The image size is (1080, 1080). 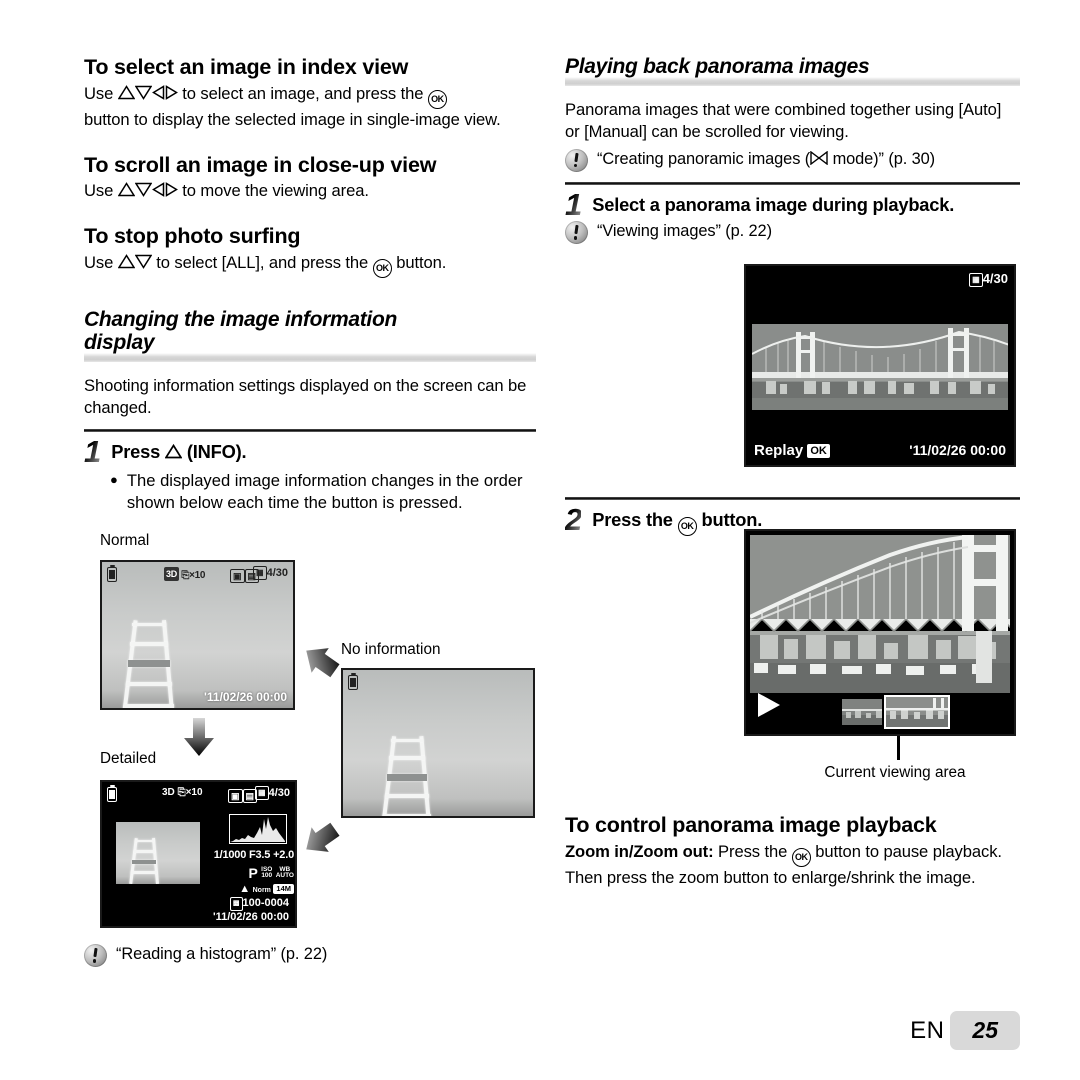 I want to click on panorama-image-bridge, so click(x=880, y=367).